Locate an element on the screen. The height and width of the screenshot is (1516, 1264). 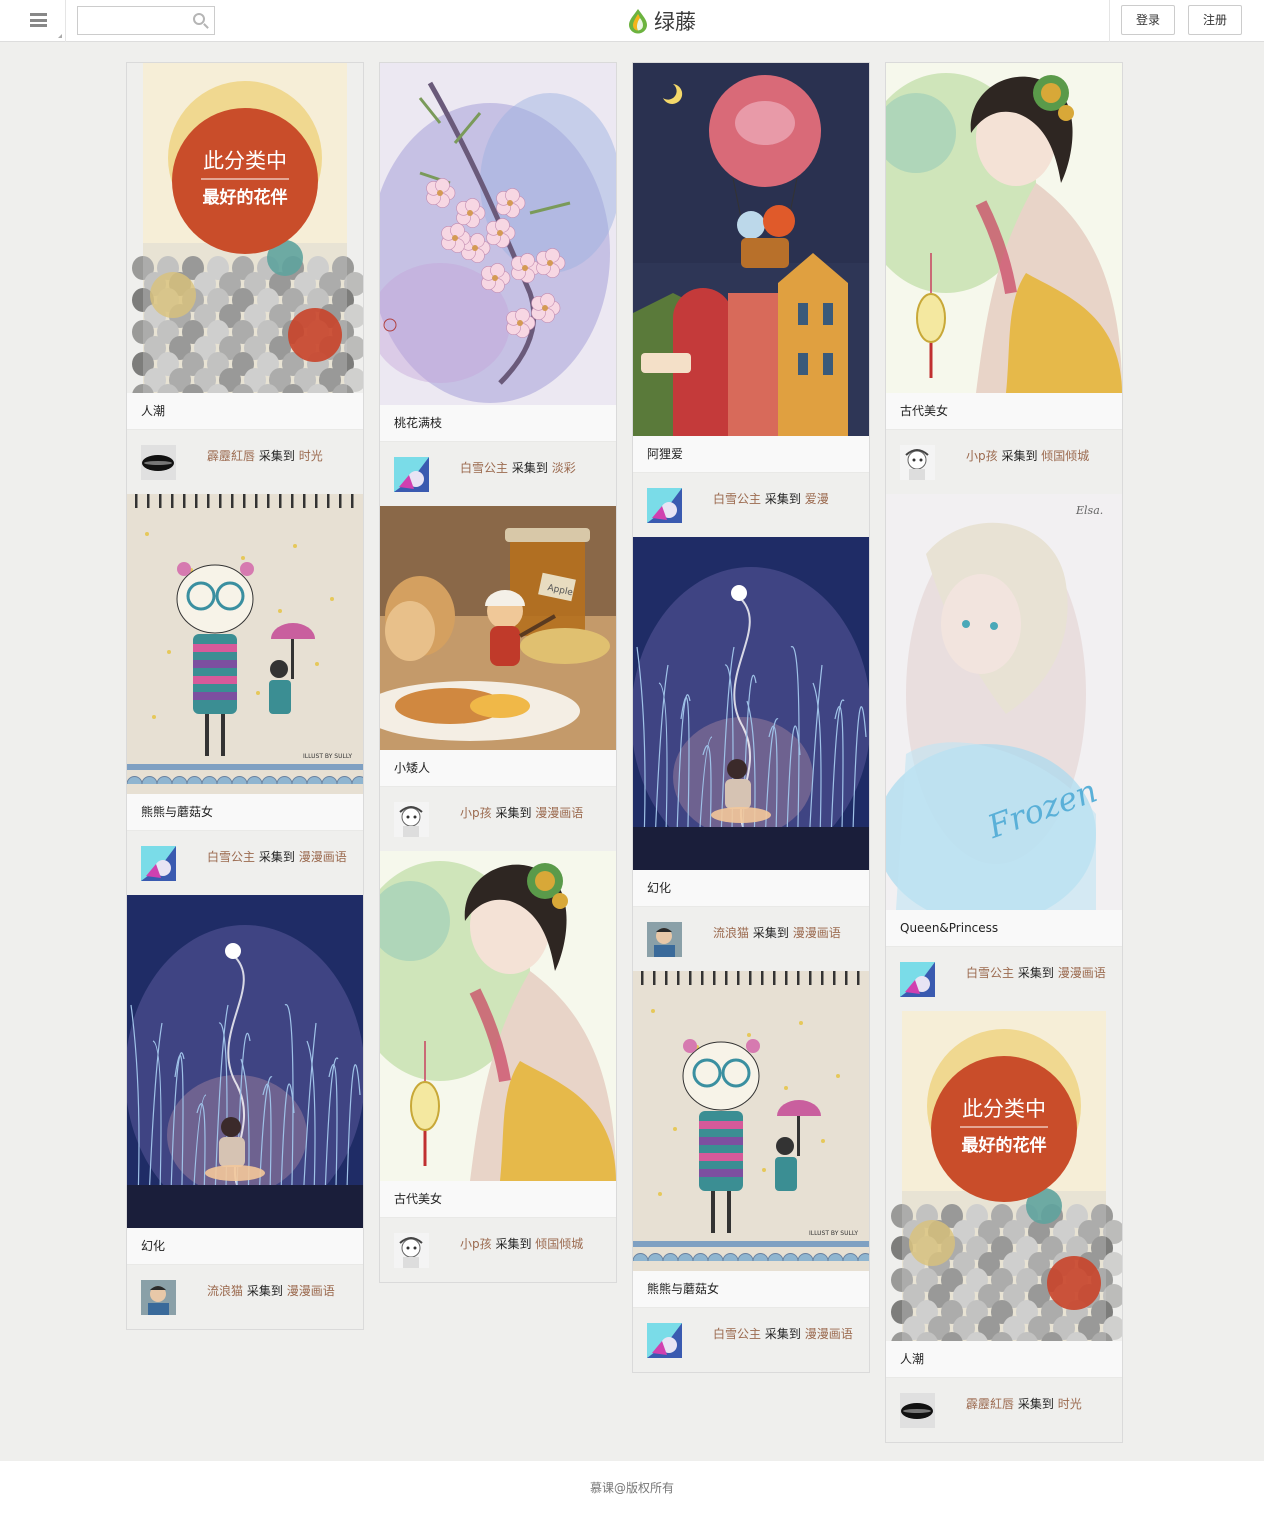
footer: 慕课@版权所有 is located at coordinates (632, 1488).